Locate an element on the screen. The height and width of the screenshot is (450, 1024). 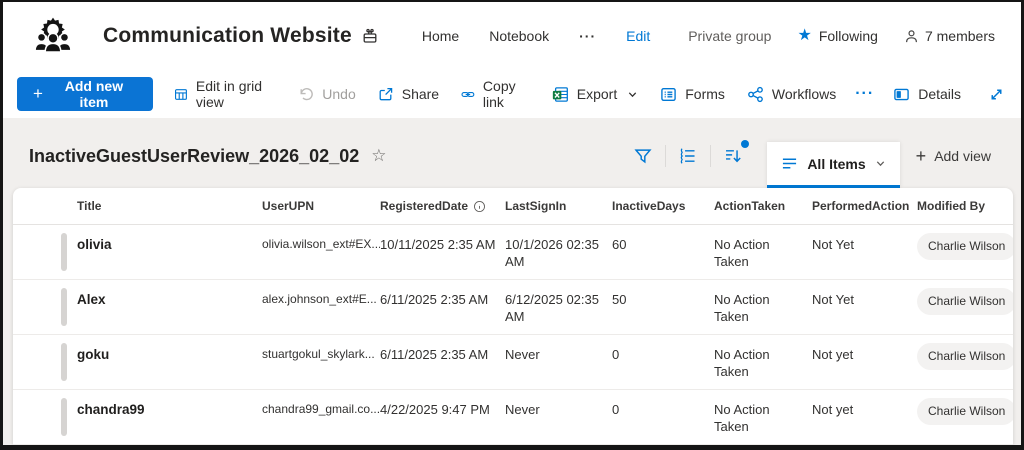
copy-link-button: Copy link is located at coordinates (495, 94).